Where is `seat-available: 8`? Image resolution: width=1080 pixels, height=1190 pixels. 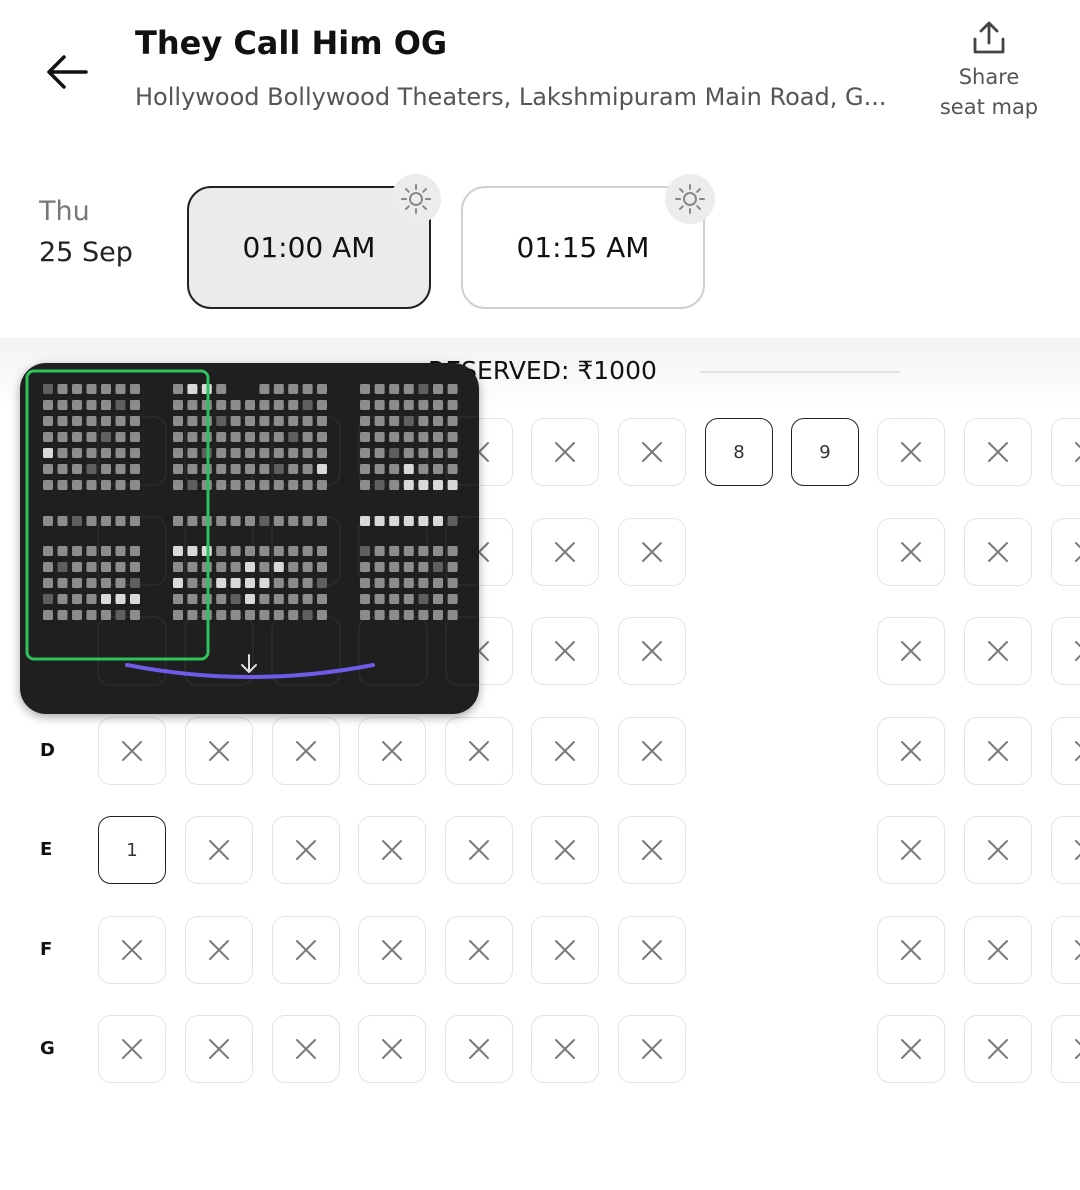
seat-available: 8 is located at coordinates (739, 452).